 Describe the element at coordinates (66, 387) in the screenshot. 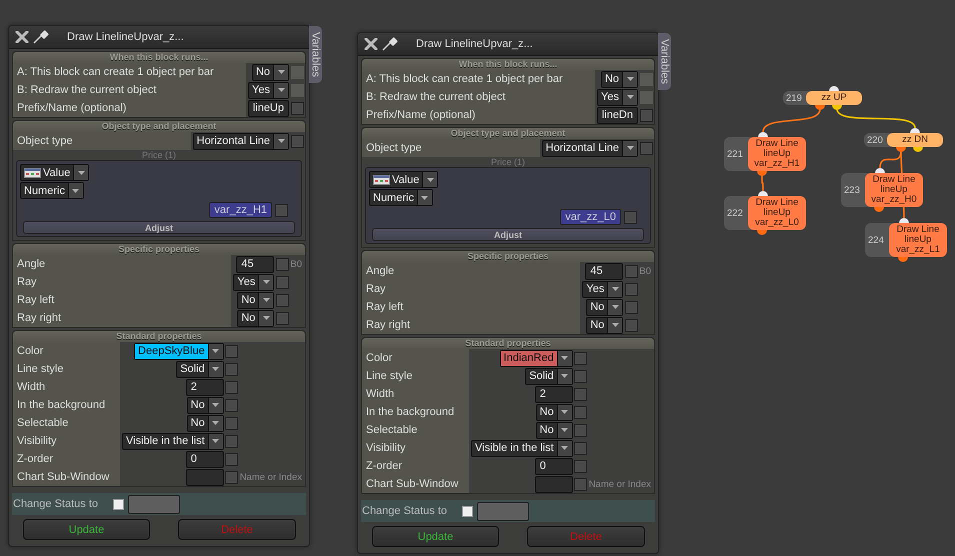

I see `field-label: Width` at that location.